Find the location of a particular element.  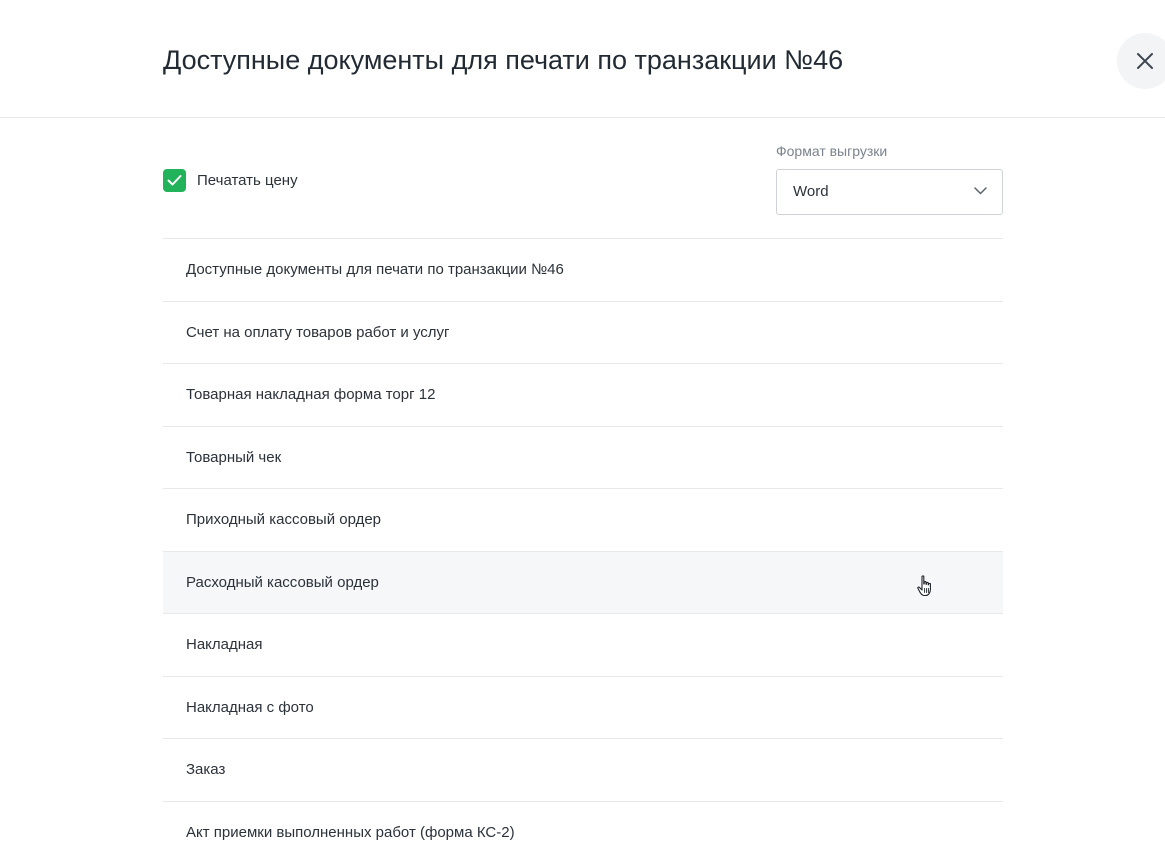

document-item: Товарный чек is located at coordinates (583, 458).